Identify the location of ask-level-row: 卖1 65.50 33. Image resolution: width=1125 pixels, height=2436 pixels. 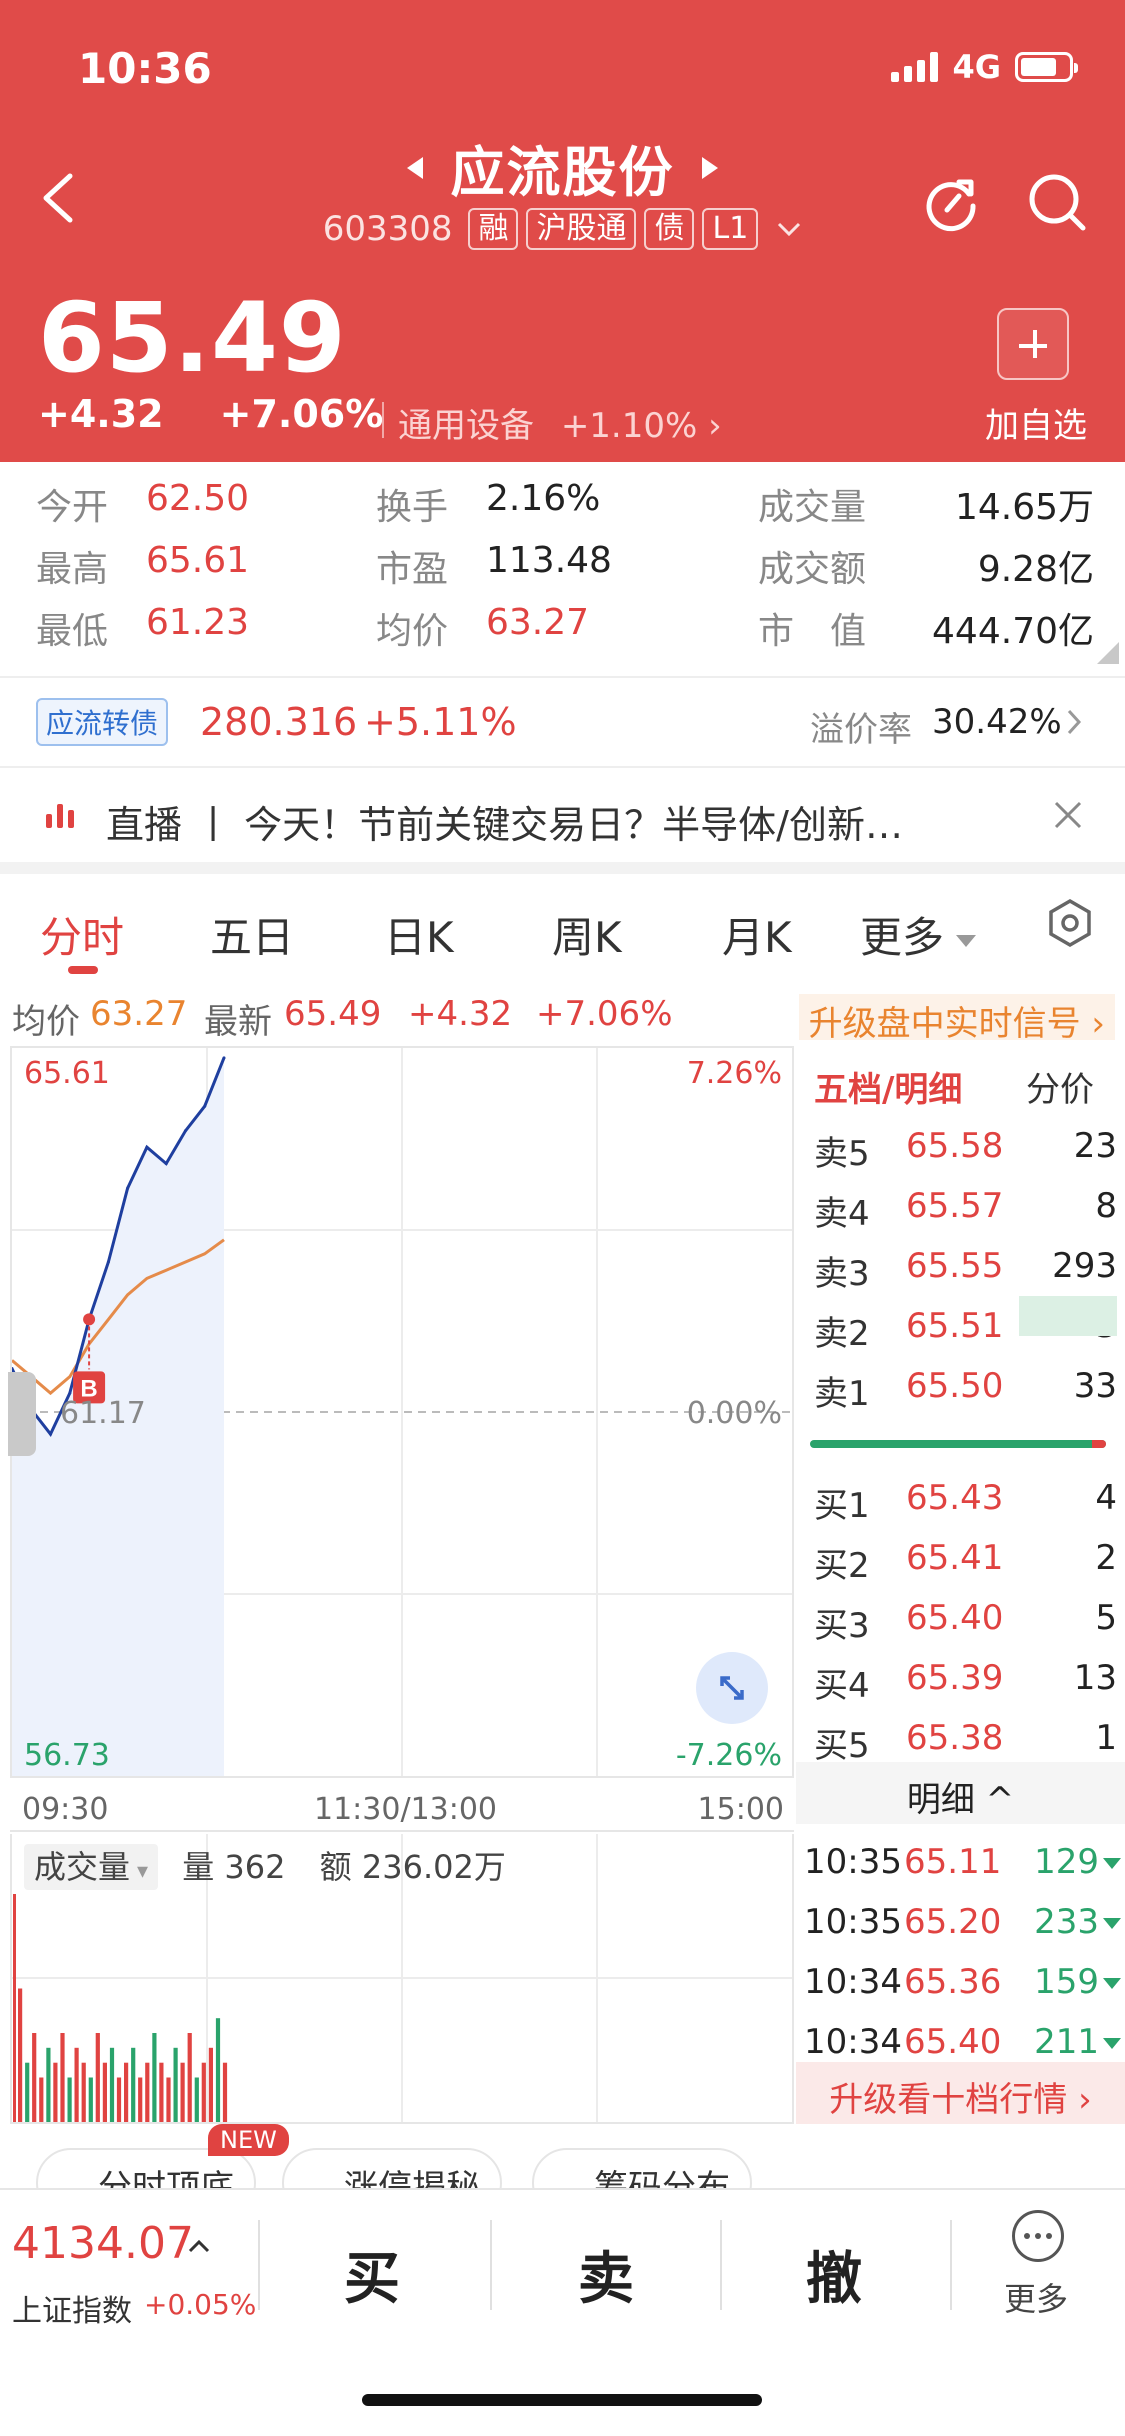
(960, 1385).